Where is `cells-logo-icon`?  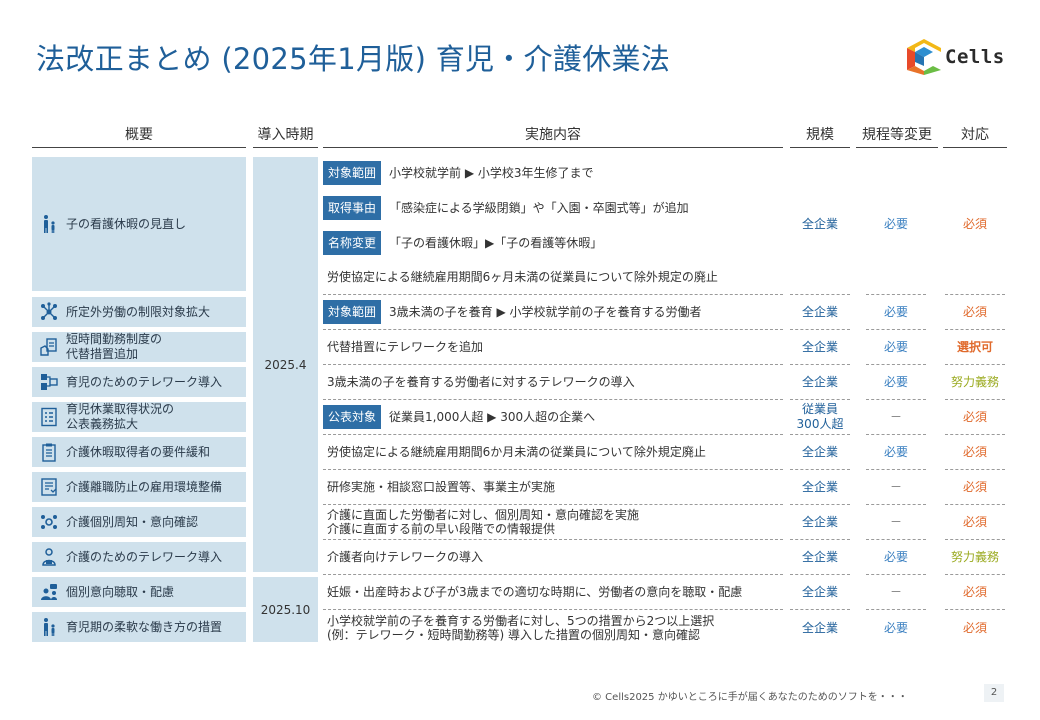
cells-logo-icon is located at coordinates (924, 57).